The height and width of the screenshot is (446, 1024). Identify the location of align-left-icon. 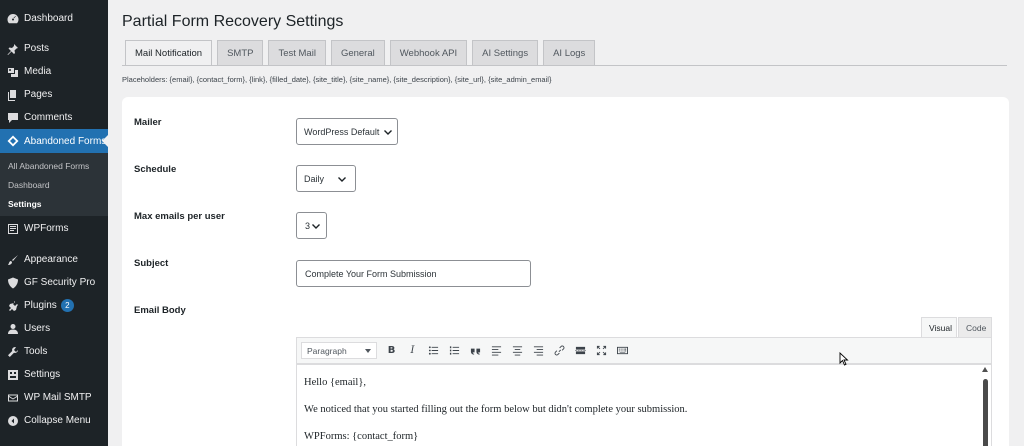
(496, 351).